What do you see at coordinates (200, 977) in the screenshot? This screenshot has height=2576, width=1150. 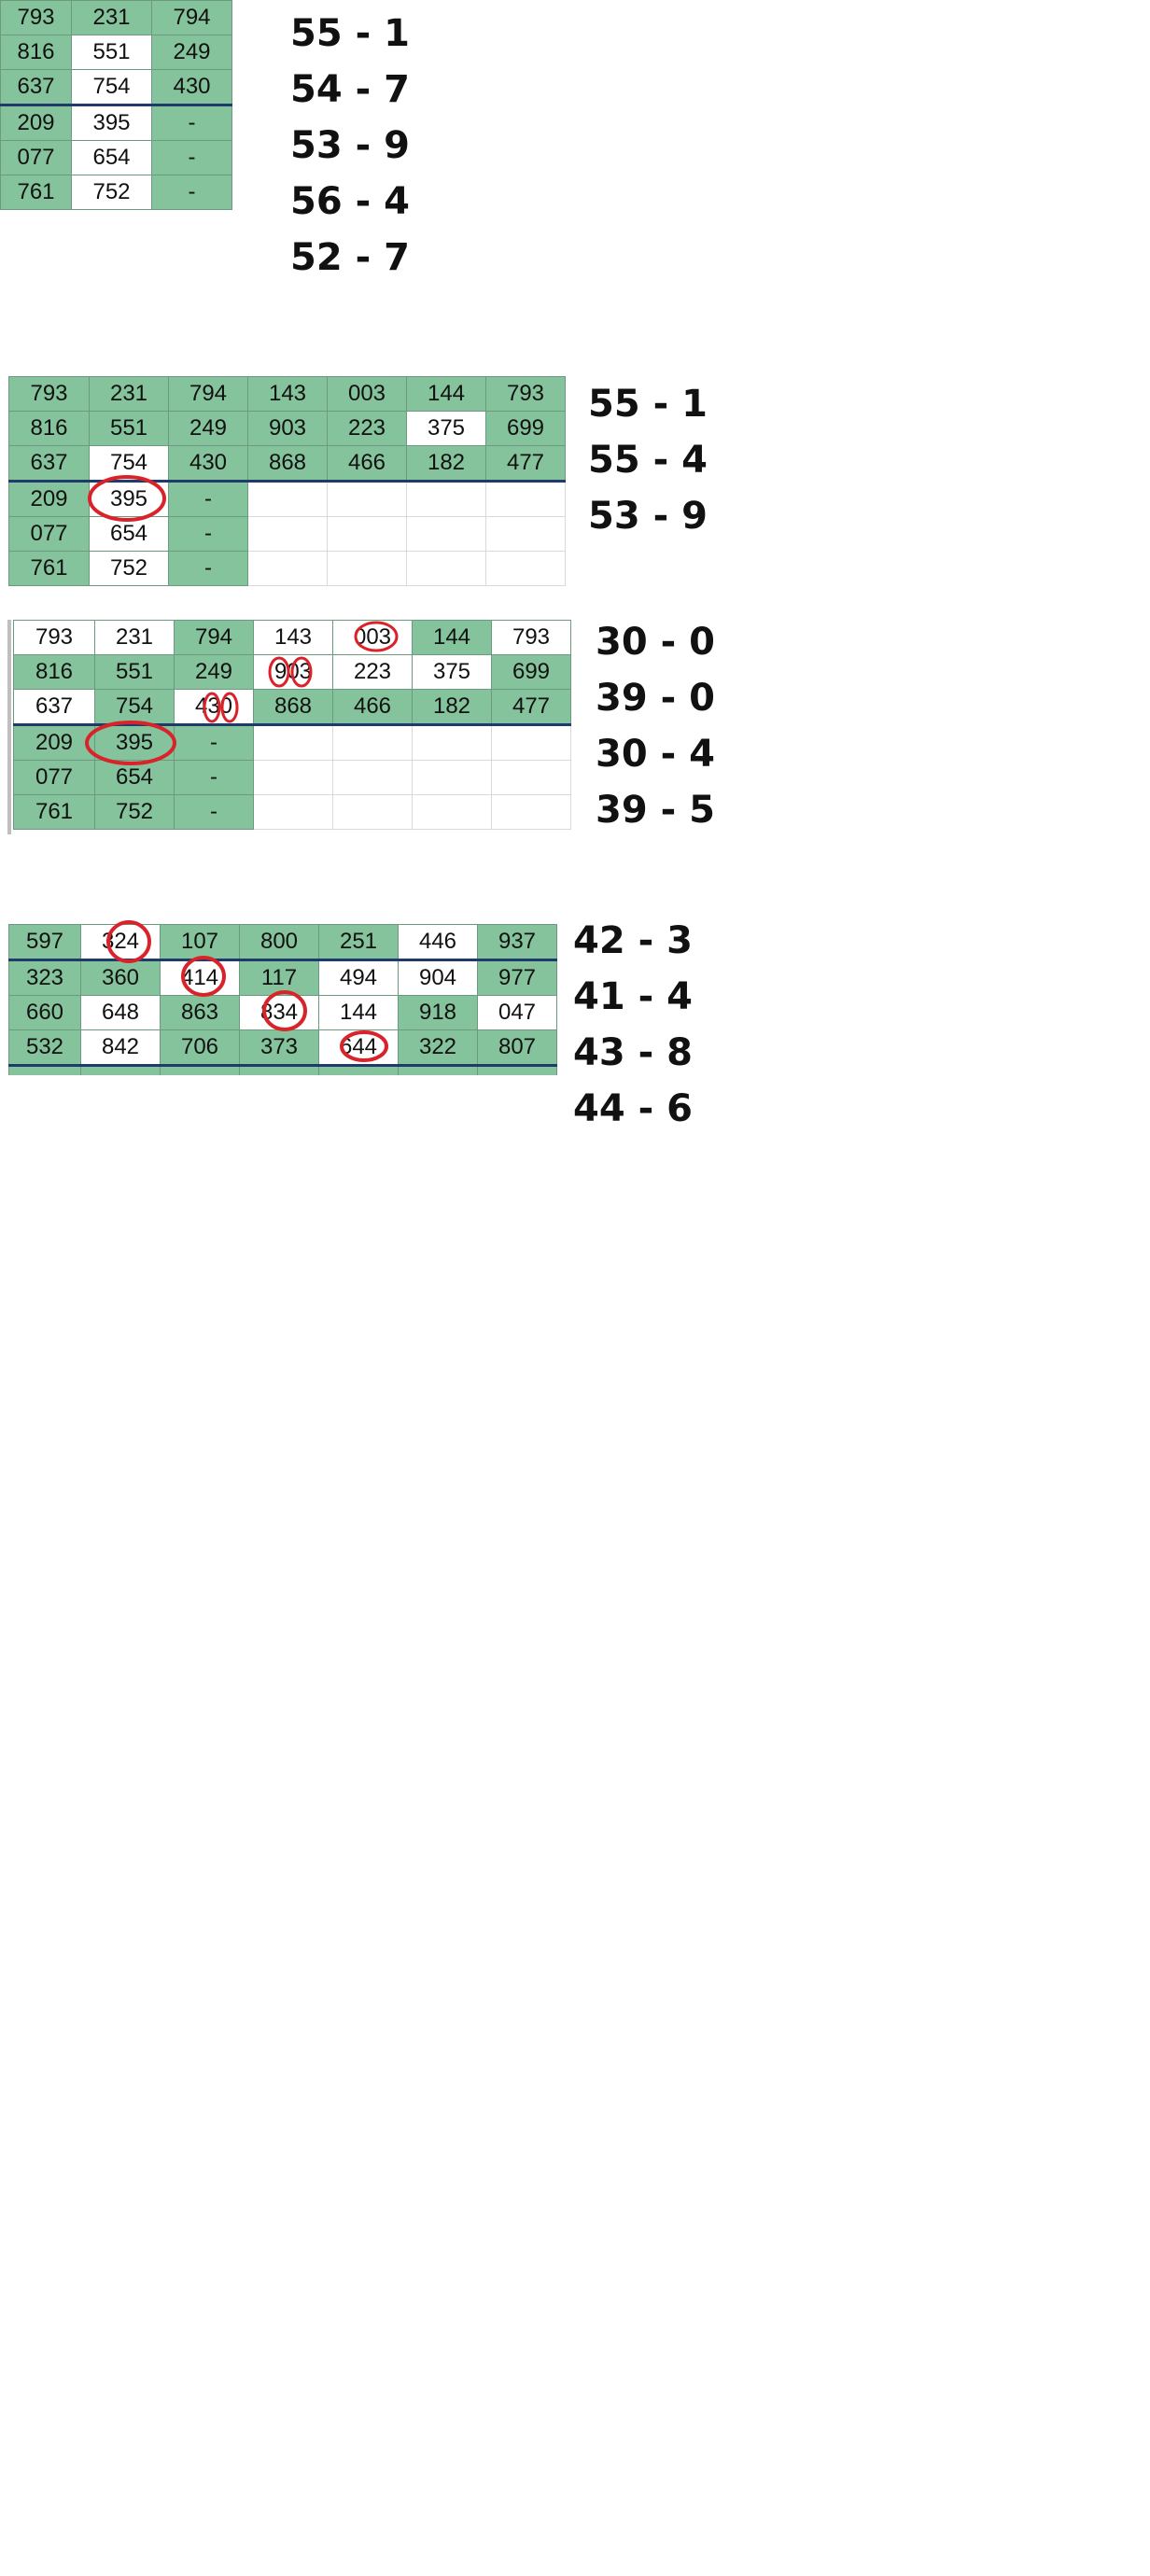 I see `table-cell: 414` at bounding box center [200, 977].